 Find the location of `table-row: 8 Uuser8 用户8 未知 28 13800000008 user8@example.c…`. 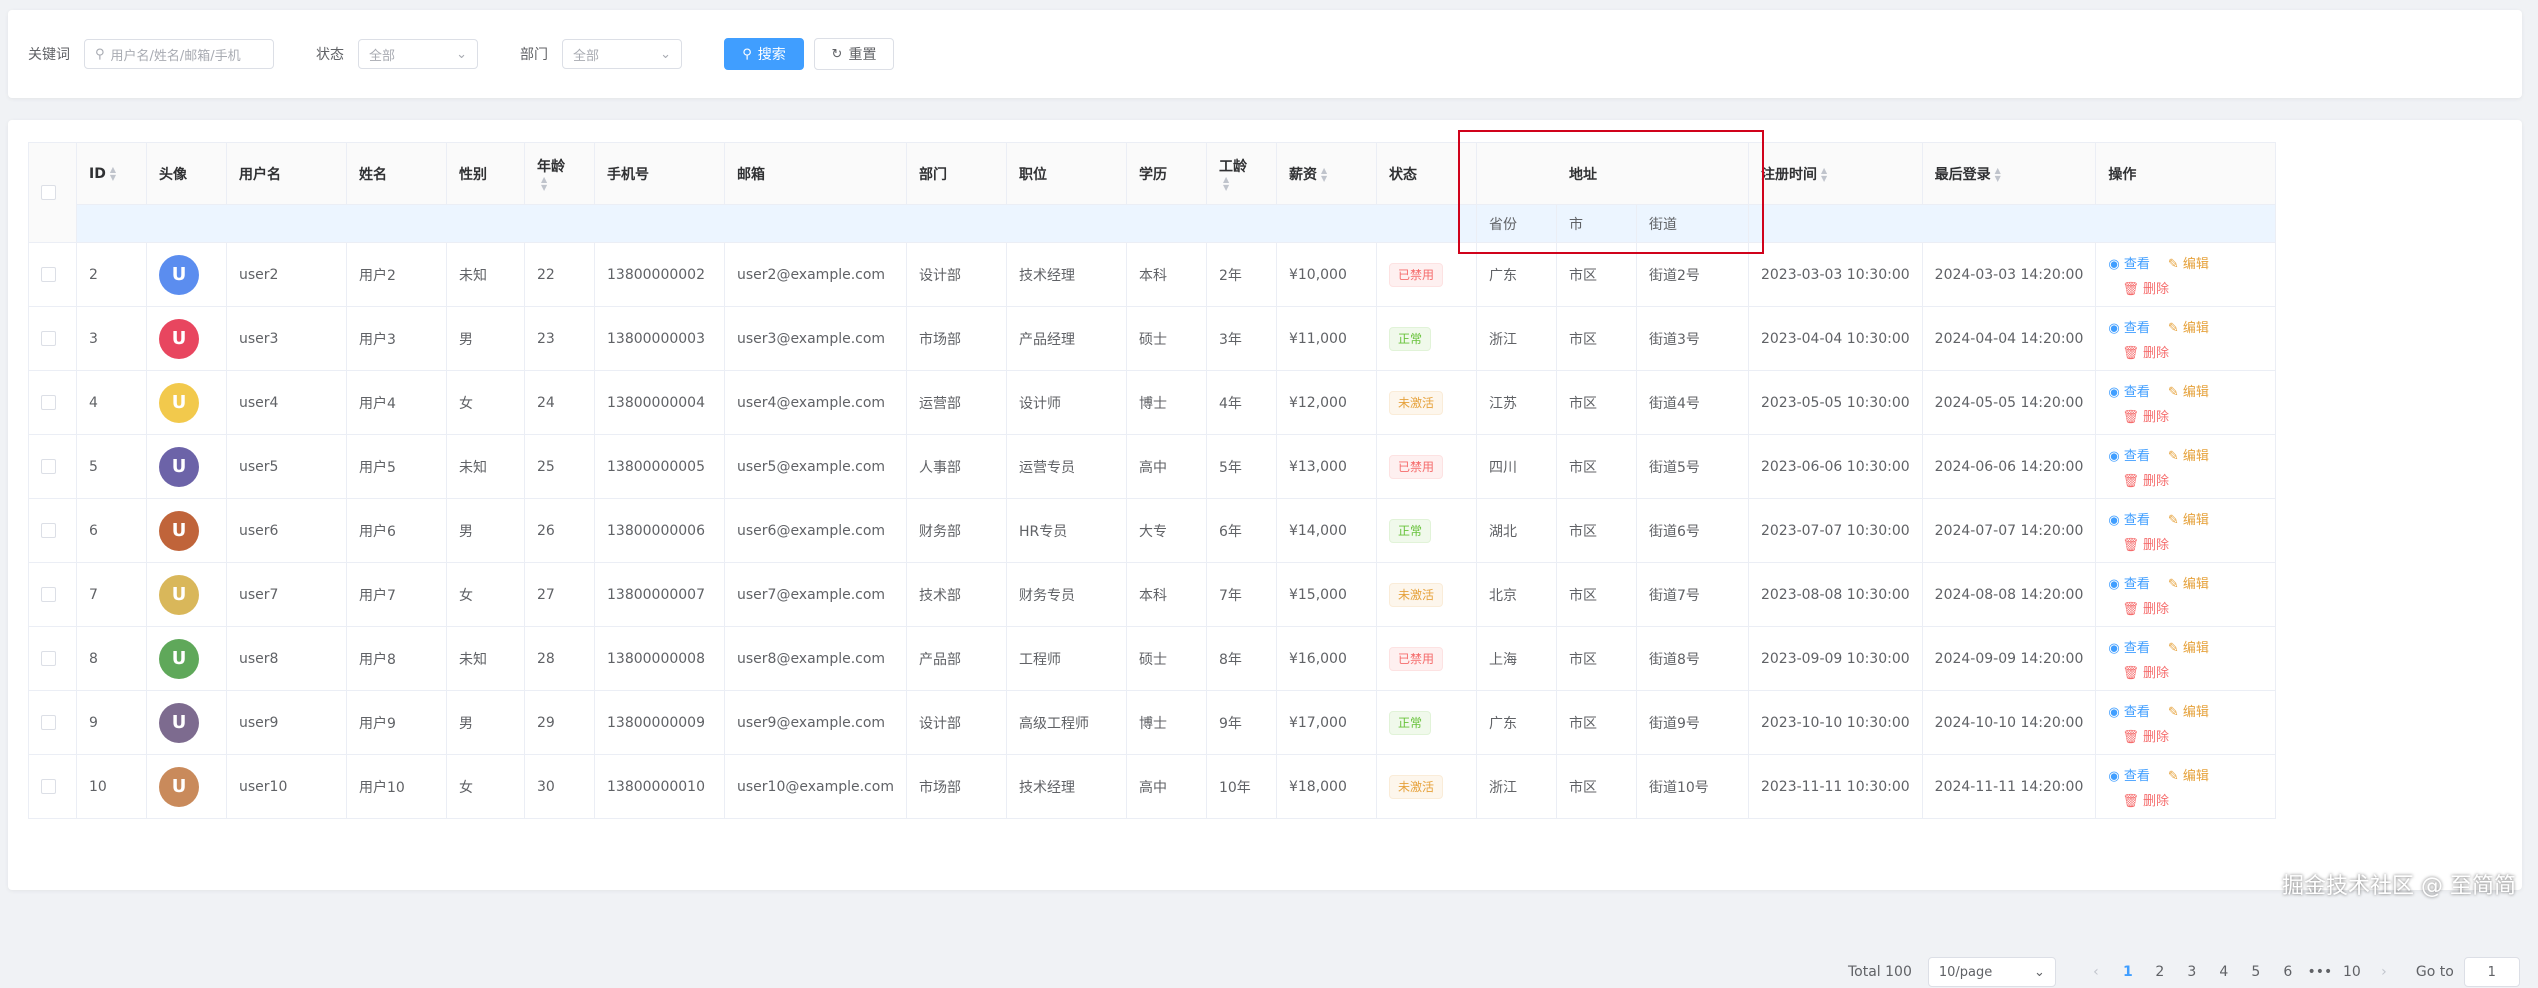

table-row: 8 Uuser8 用户8 未知 28 13800000008 user8@example.c… is located at coordinates (1152, 658).